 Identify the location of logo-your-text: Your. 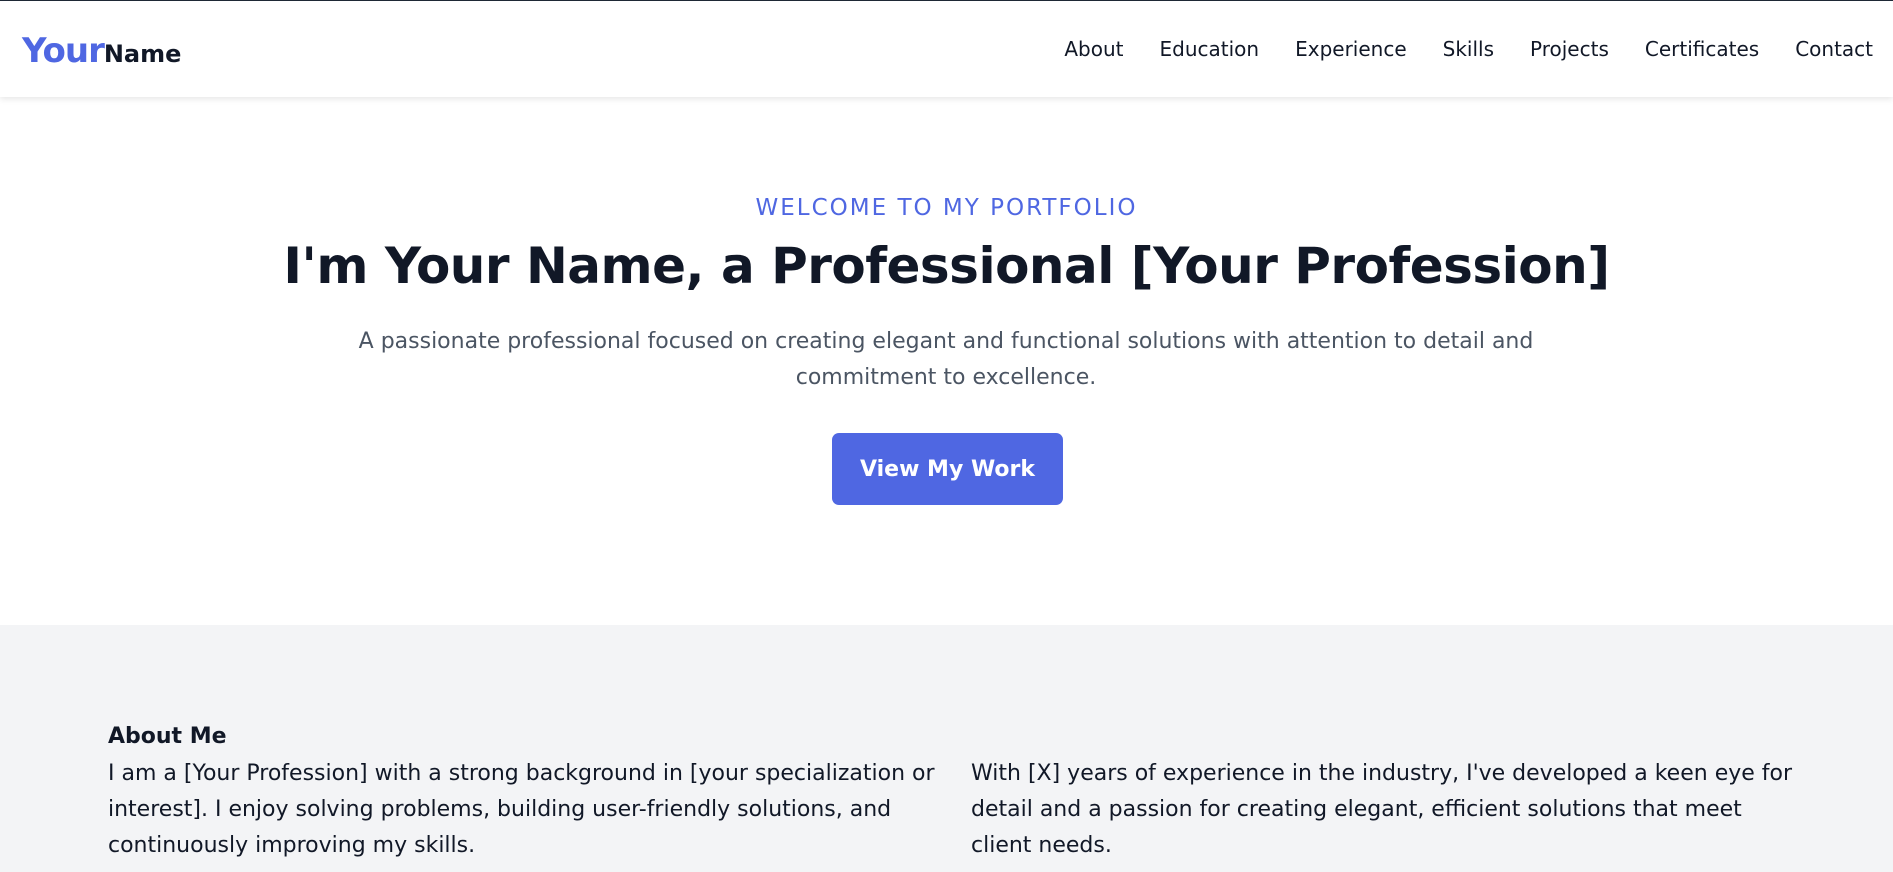
(63, 51).